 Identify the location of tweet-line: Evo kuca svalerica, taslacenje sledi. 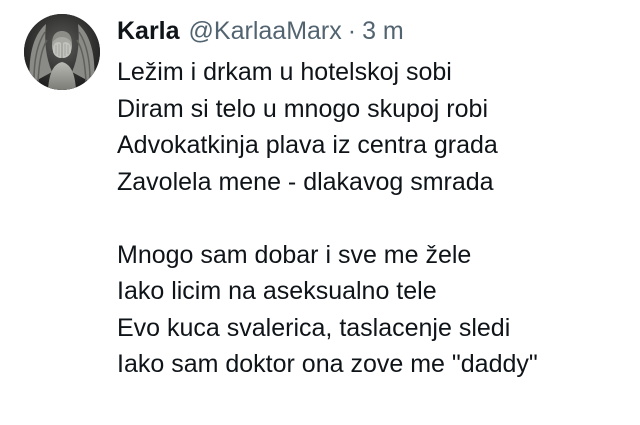
(314, 327).